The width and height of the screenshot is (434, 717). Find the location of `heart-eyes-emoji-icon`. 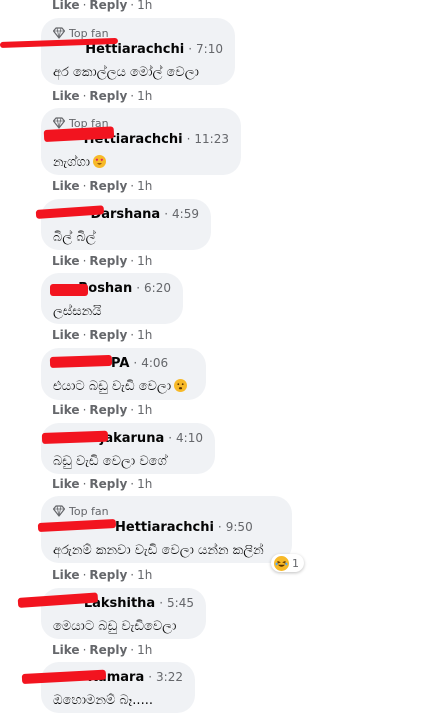

heart-eyes-emoji-icon is located at coordinates (100, 161).